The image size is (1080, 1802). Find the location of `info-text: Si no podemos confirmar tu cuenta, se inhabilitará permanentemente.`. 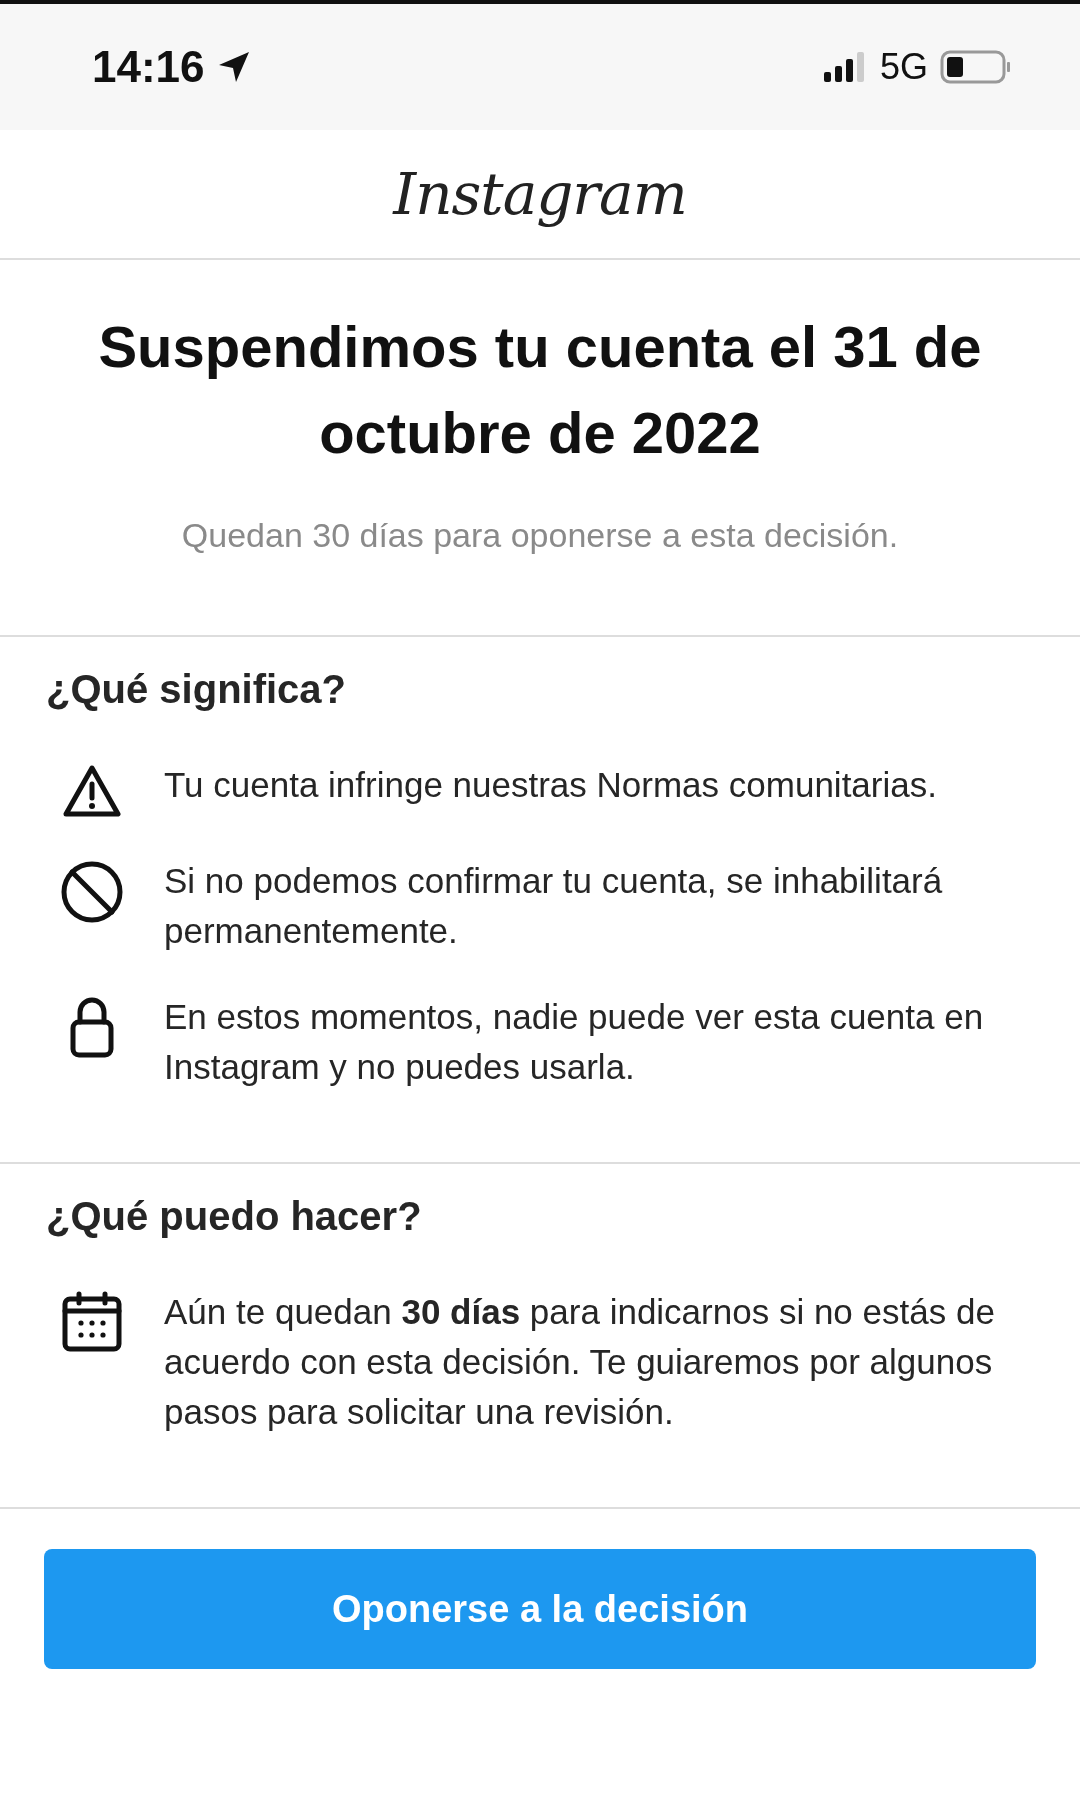

info-text: Si no podemos confirmar tu cuenta, se inhabilitará permanentemente. is located at coordinates (554, 906).